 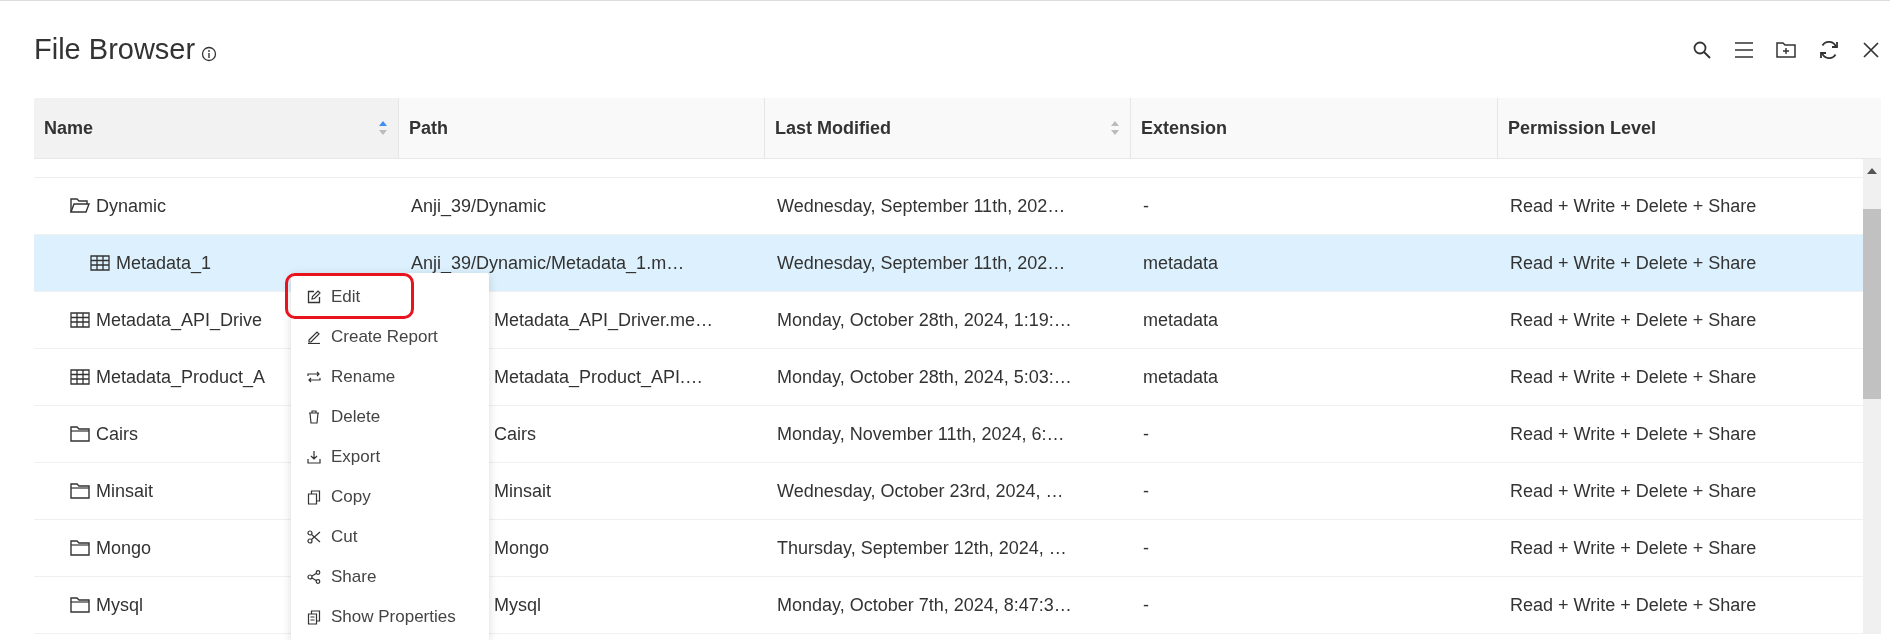 What do you see at coordinates (314, 537) in the screenshot?
I see `scissors-icon` at bounding box center [314, 537].